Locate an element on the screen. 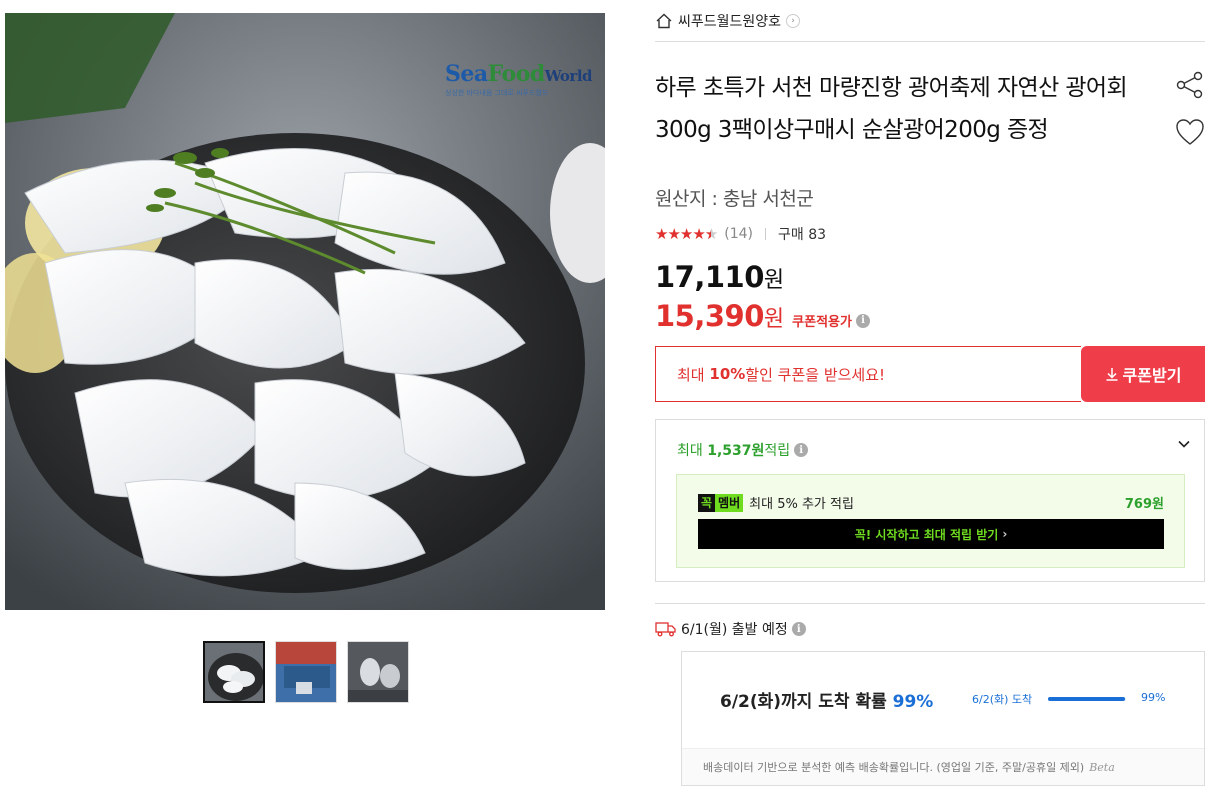 The image size is (1217, 799). star-half-icon: ★ is located at coordinates (711, 234).